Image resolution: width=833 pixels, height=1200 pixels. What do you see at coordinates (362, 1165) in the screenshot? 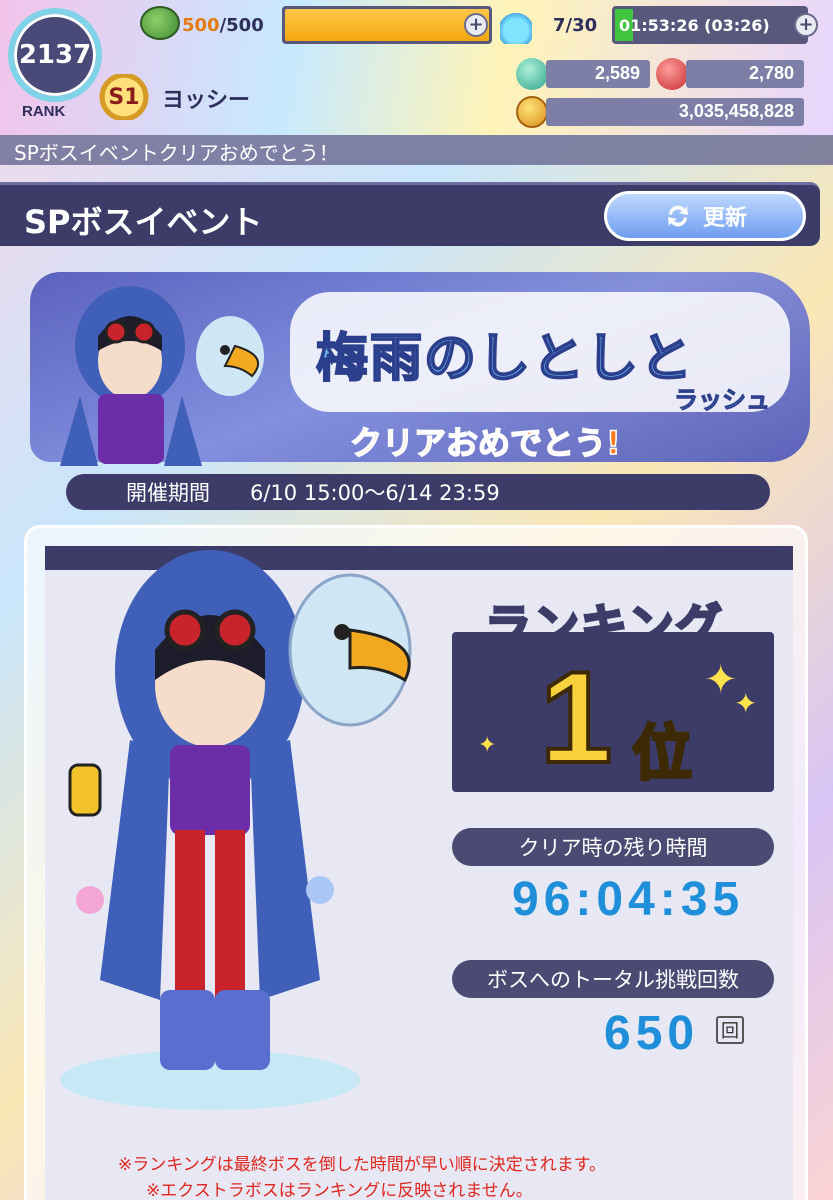
I see `ranking-note: ※ランキングは最終ボスを倒した時間が早い順に決定されます。` at bounding box center [362, 1165].